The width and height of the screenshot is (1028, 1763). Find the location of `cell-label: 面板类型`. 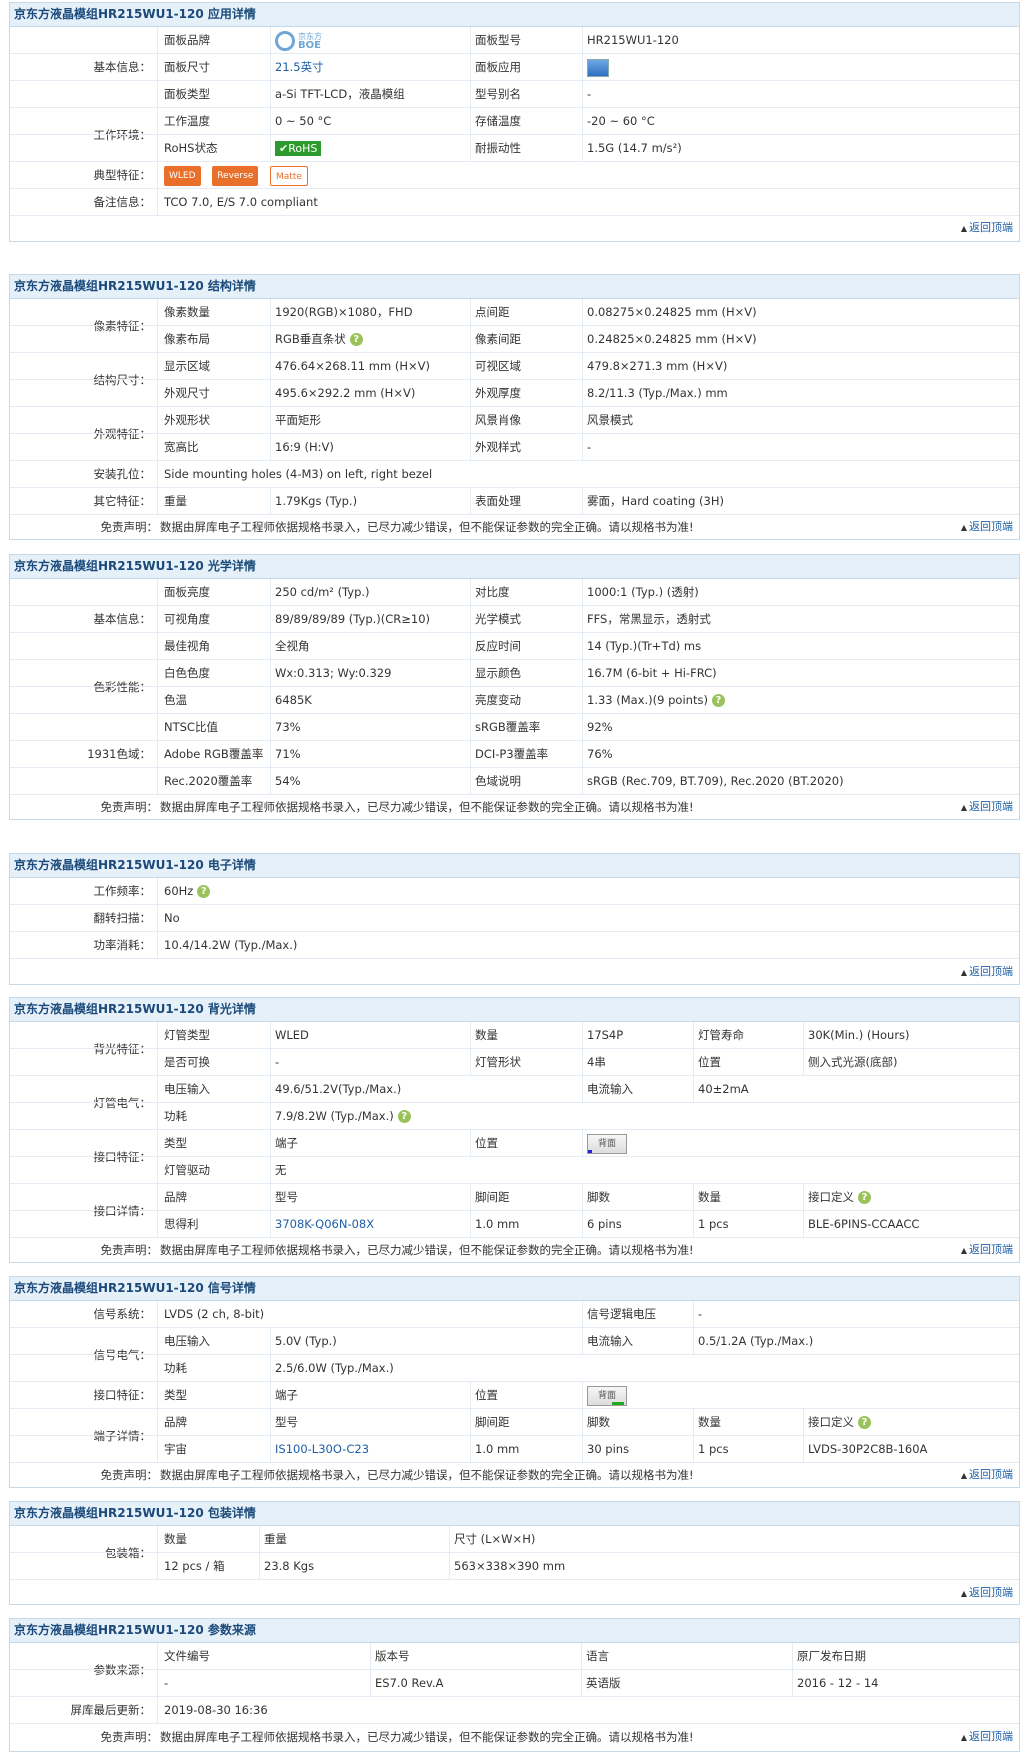

cell-label: 面板类型 is located at coordinates (215, 94).